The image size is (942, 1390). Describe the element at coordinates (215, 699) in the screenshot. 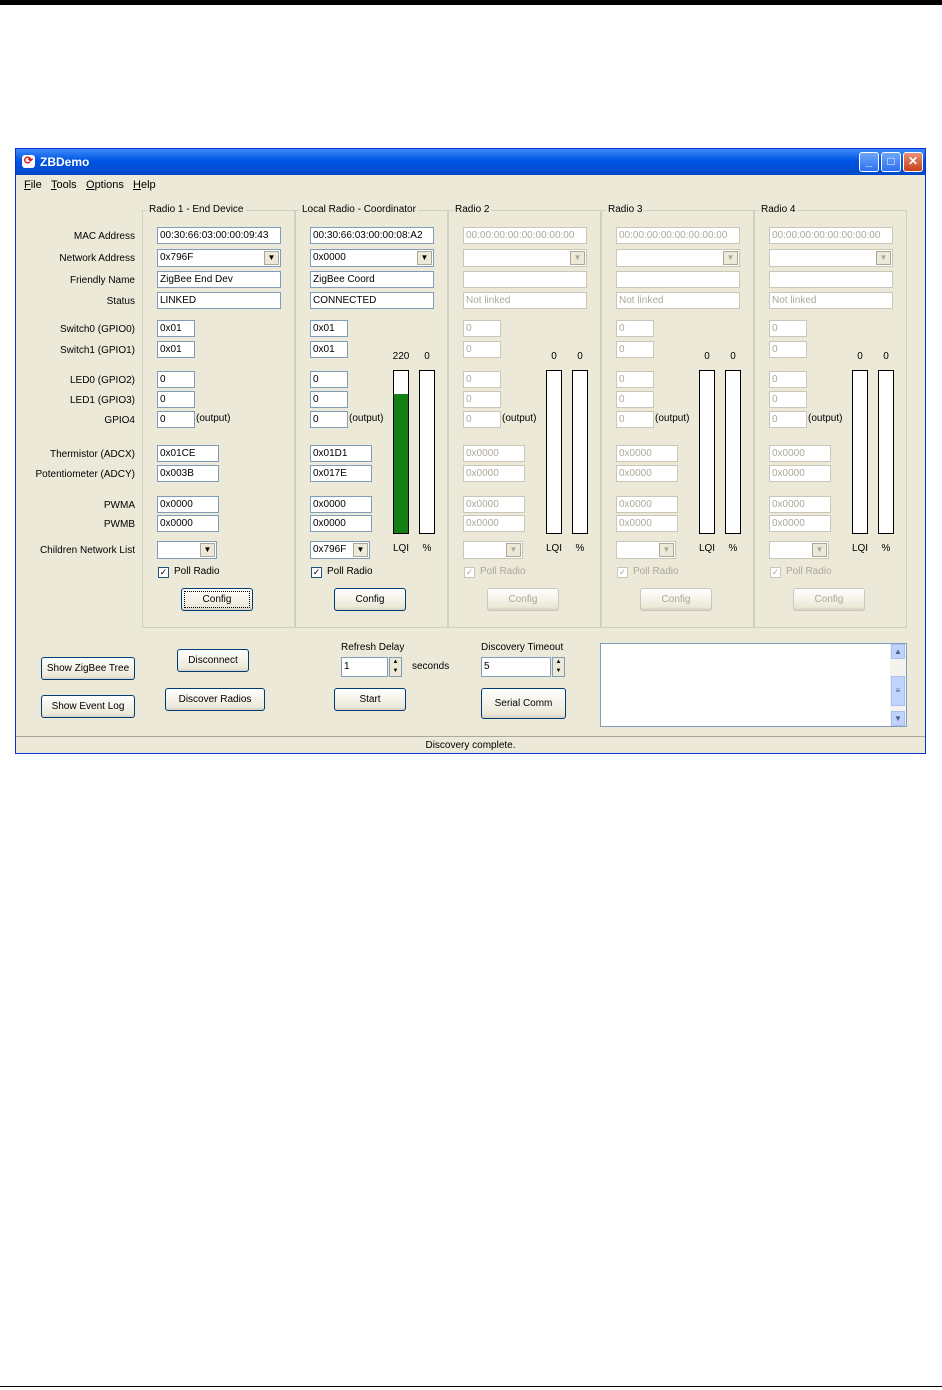

I see `discover-radios-button: Discover Radios` at that location.